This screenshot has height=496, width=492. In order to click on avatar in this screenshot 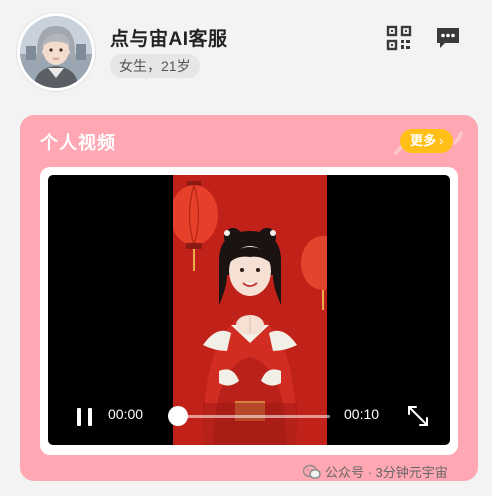, I will do `click(56, 52)`.